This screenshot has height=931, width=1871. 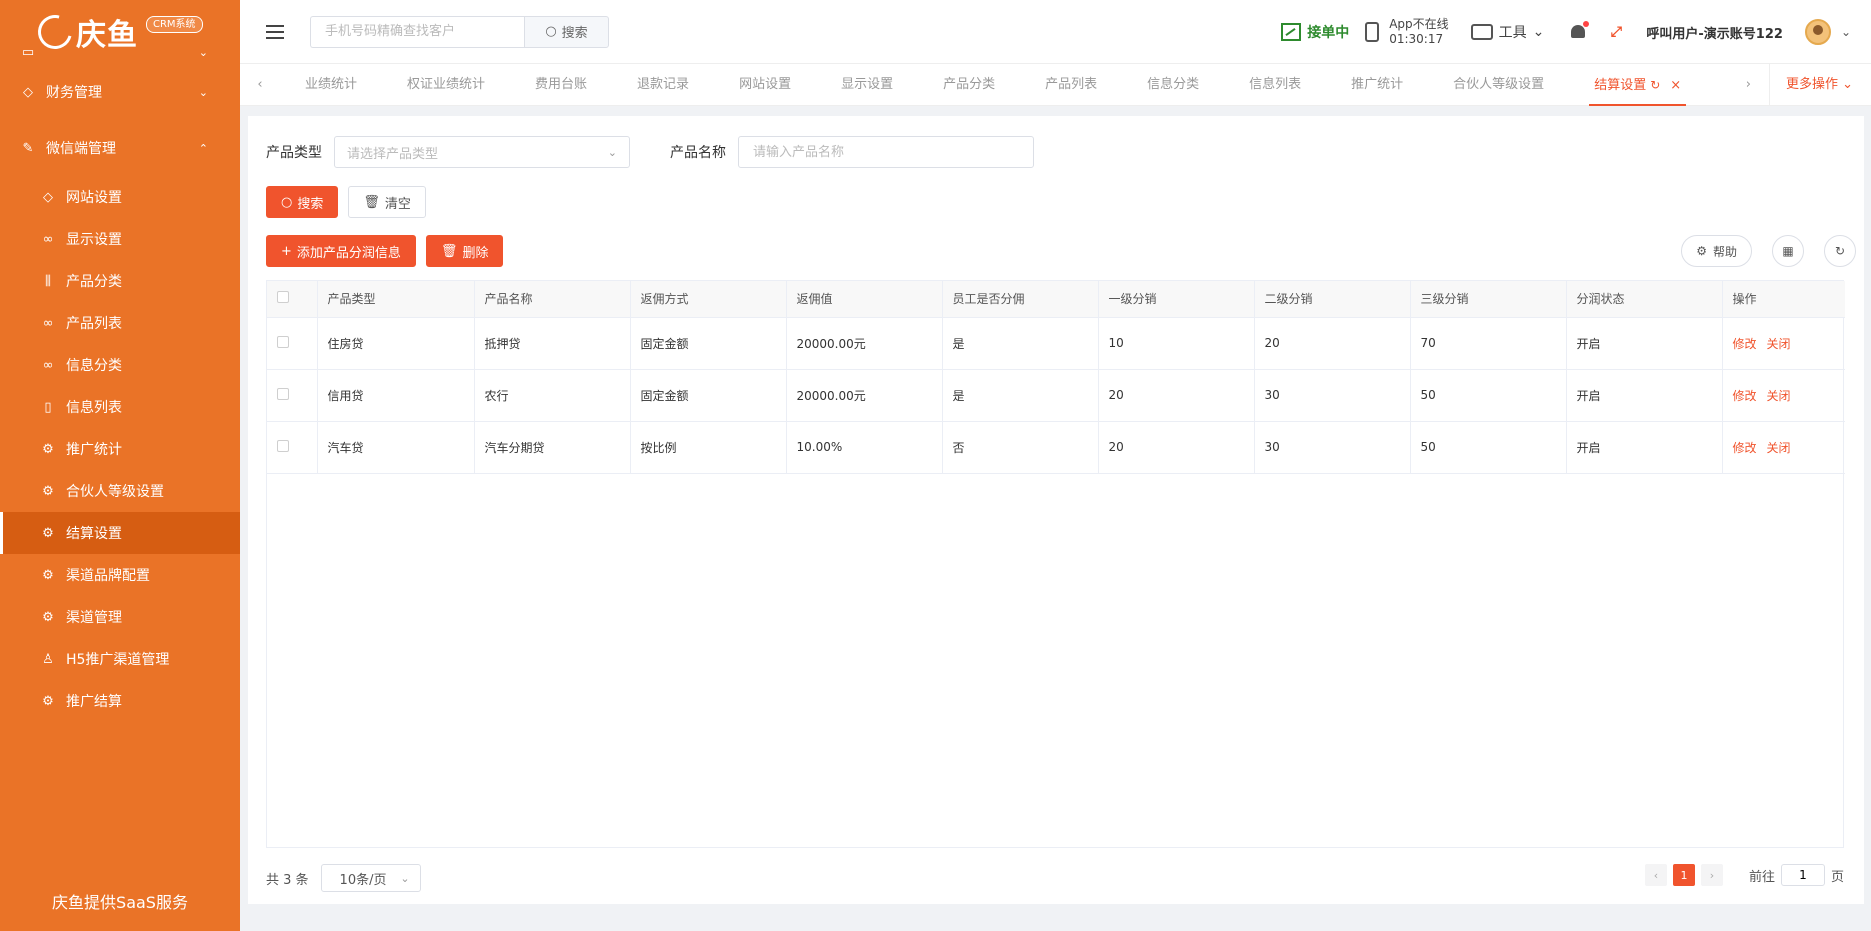 I want to click on column-header: 分润状态, so click(x=1644, y=299).